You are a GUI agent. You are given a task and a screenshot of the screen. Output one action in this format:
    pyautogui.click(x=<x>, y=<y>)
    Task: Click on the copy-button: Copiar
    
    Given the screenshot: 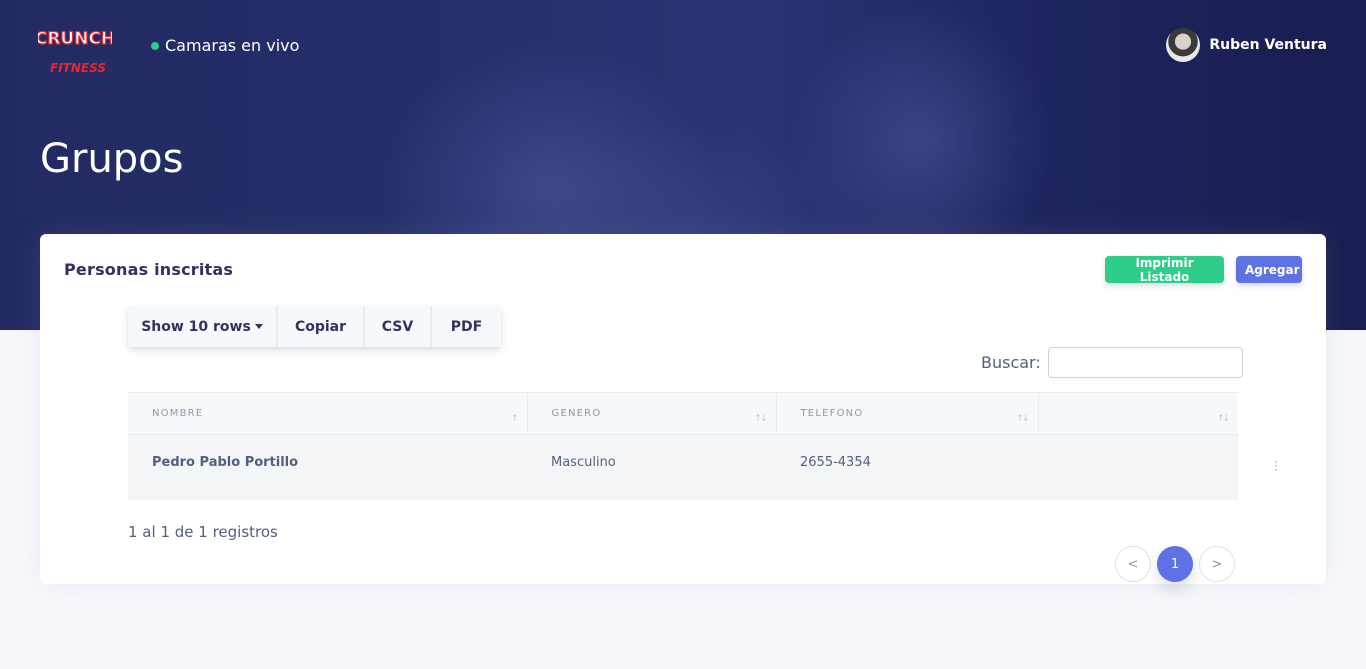 What is the action you would take?
    pyautogui.click(x=321, y=326)
    